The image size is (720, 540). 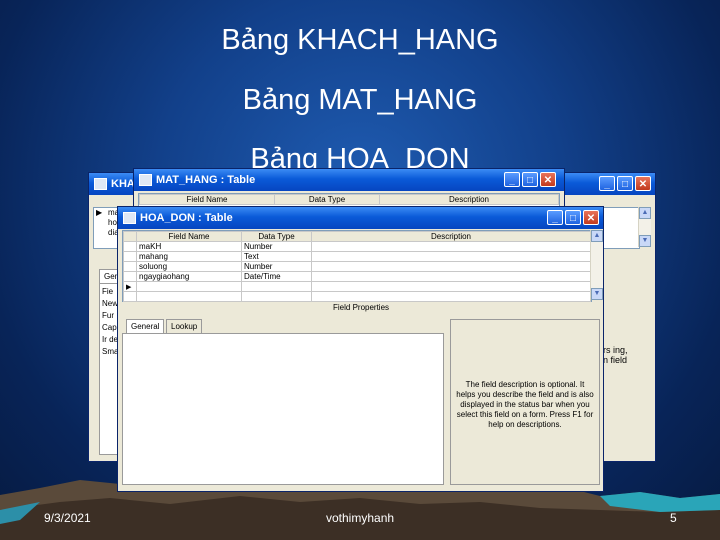 I want to click on hoa-don-col-description: Description, so click(x=451, y=236).